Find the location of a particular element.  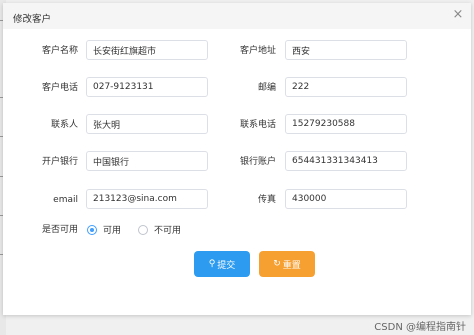

reset-button: ↻ 重置 is located at coordinates (287, 264).